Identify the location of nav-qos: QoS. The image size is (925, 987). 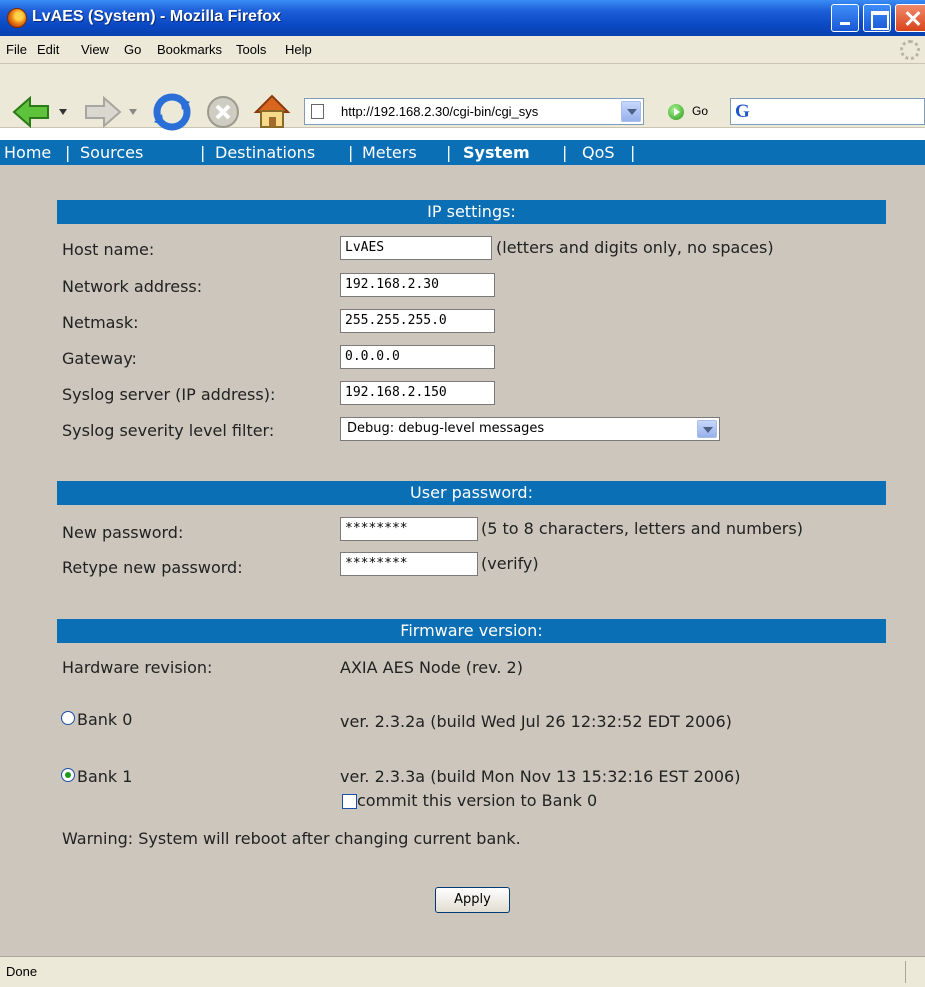
(598, 152).